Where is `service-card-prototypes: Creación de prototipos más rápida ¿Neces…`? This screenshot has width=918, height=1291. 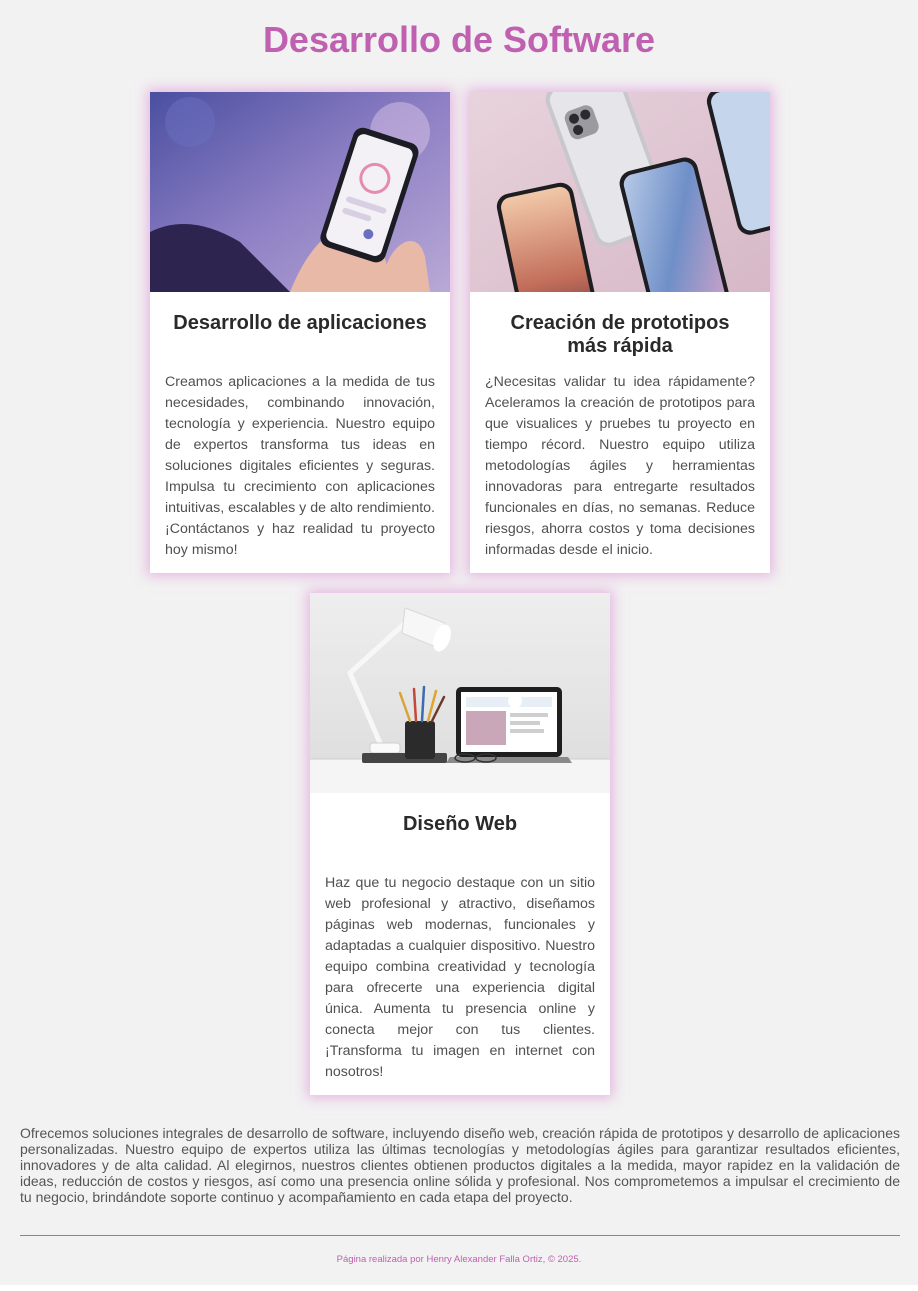 service-card-prototypes: Creación de prototipos más rápida ¿Neces… is located at coordinates (620, 332).